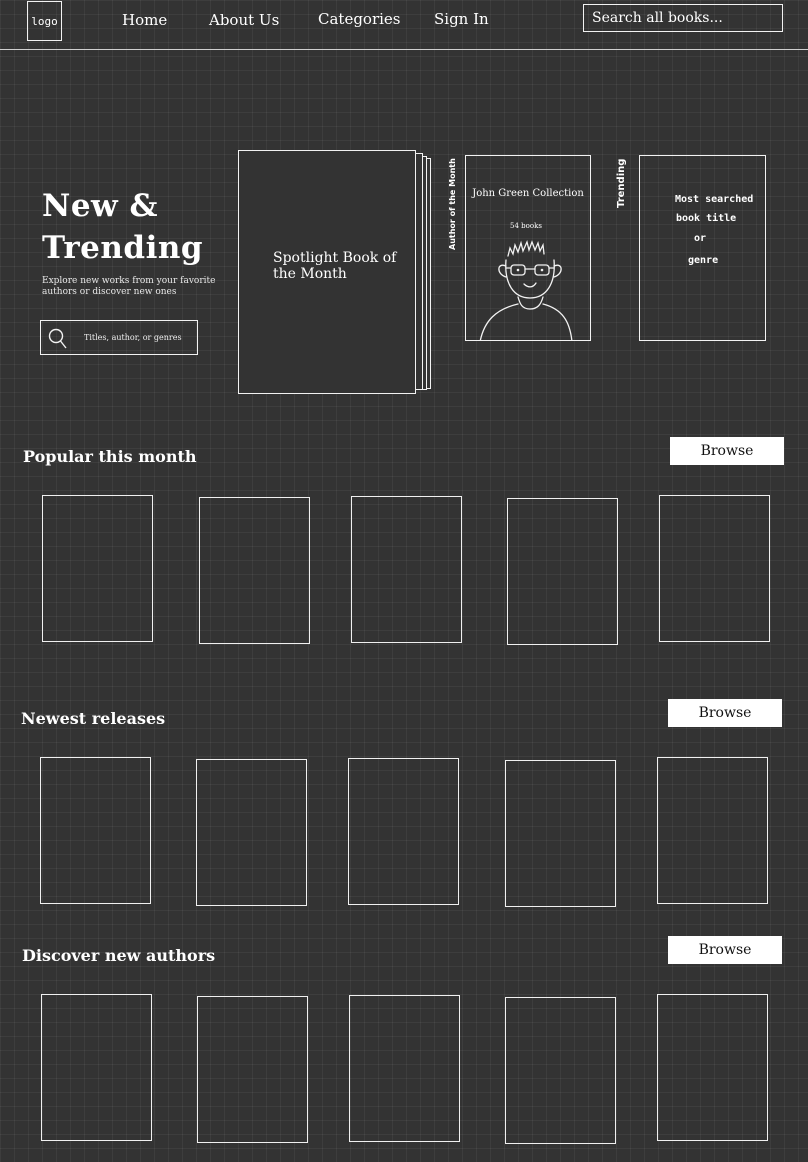 The image size is (808, 1162). What do you see at coordinates (528, 193) in the screenshot?
I see `author-name: John Green Collection` at bounding box center [528, 193].